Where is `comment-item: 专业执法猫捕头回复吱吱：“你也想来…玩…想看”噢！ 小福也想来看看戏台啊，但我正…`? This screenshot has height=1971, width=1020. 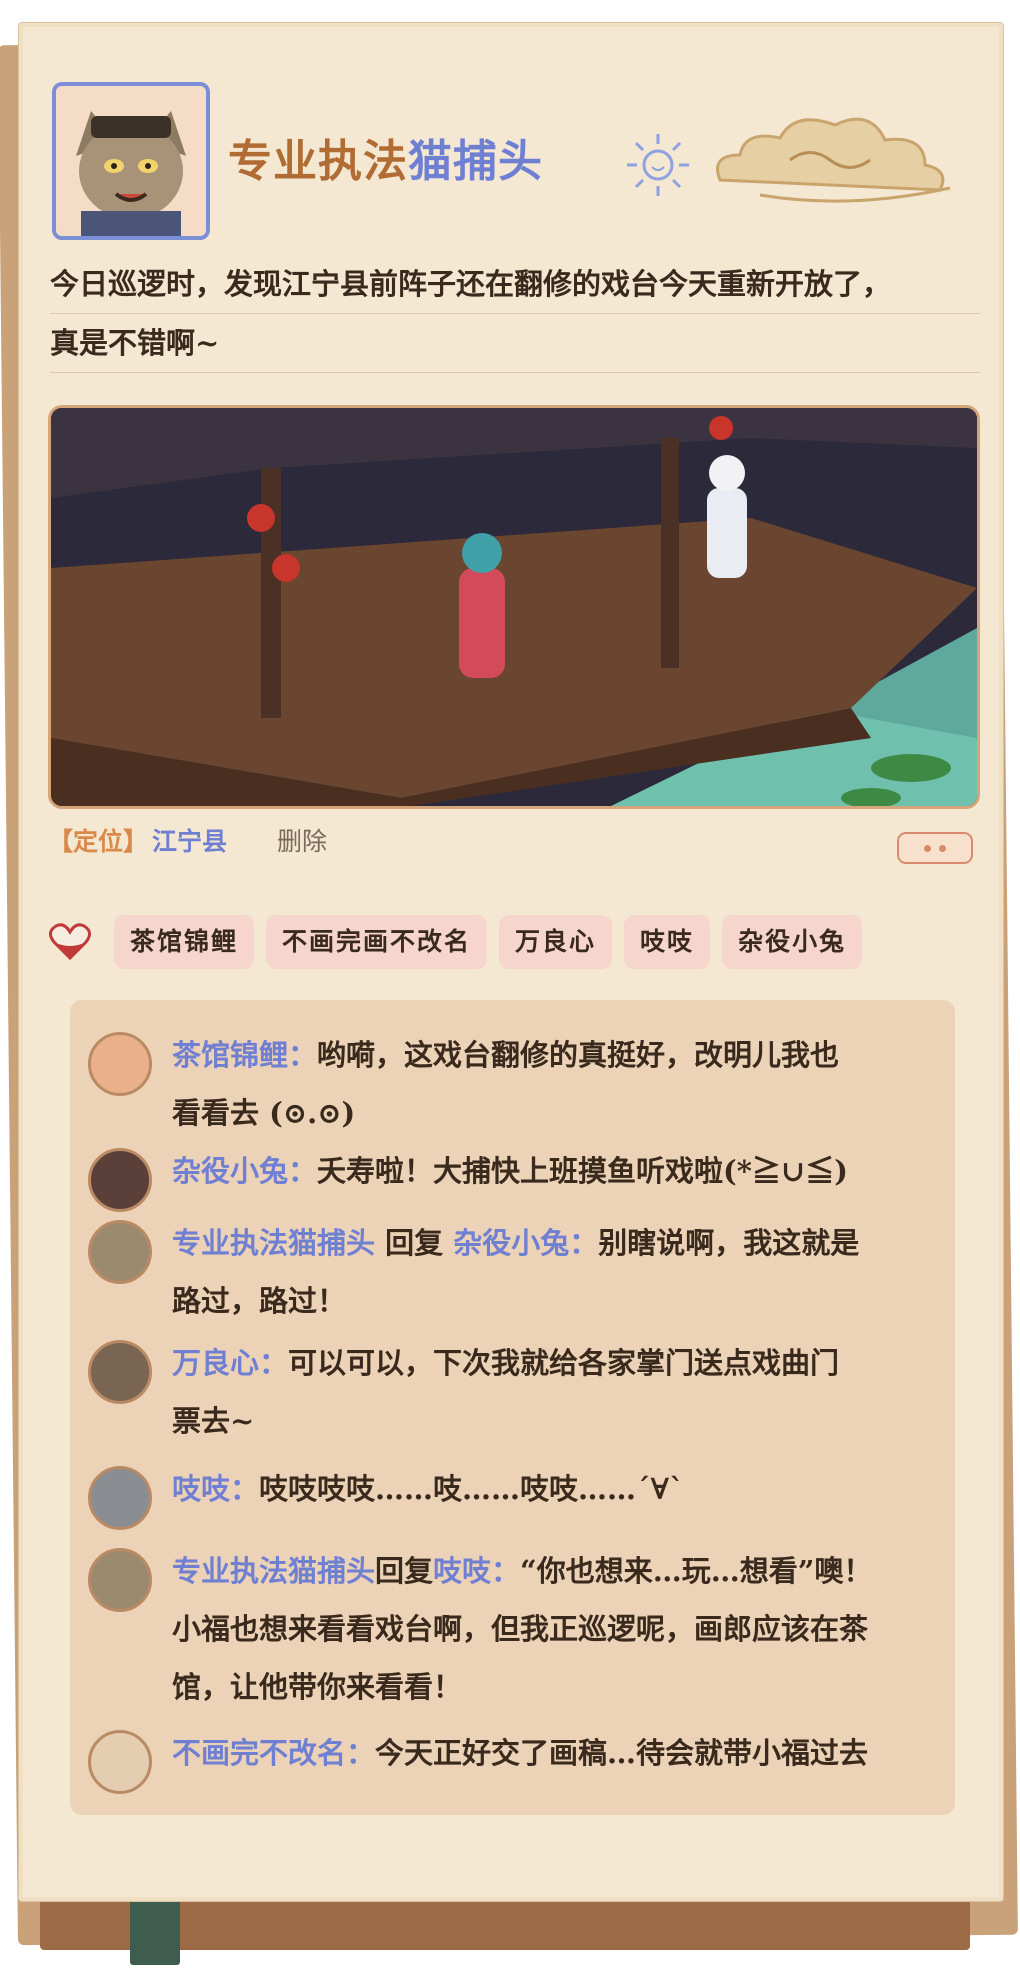
comment-item: 专业执法猫捕头回复吱吱：“你也想来…玩…想看”噢！ 小福也想来看看戏台啊，但我正… is located at coordinates (513, 1632).